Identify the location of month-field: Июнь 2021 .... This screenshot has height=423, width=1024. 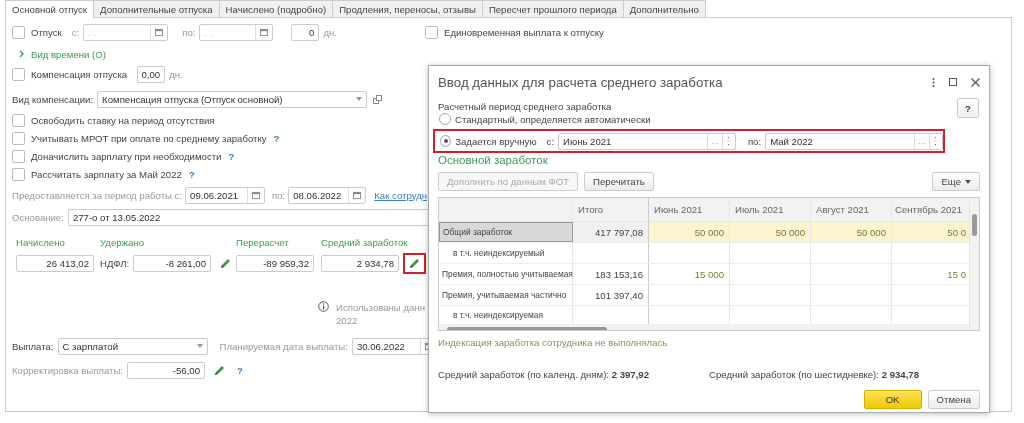
(647, 141).